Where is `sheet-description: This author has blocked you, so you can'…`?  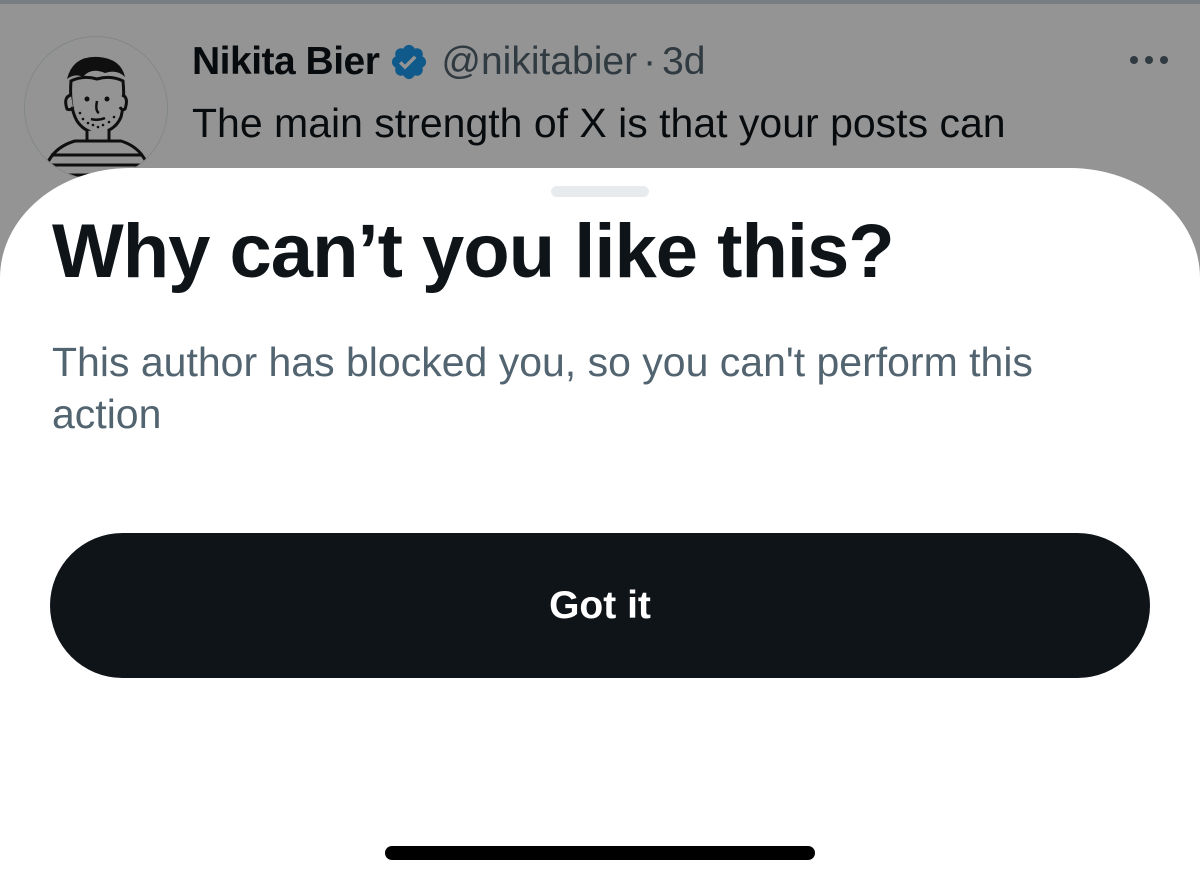
sheet-description: This author has blocked you, so you can'… is located at coordinates (542, 388).